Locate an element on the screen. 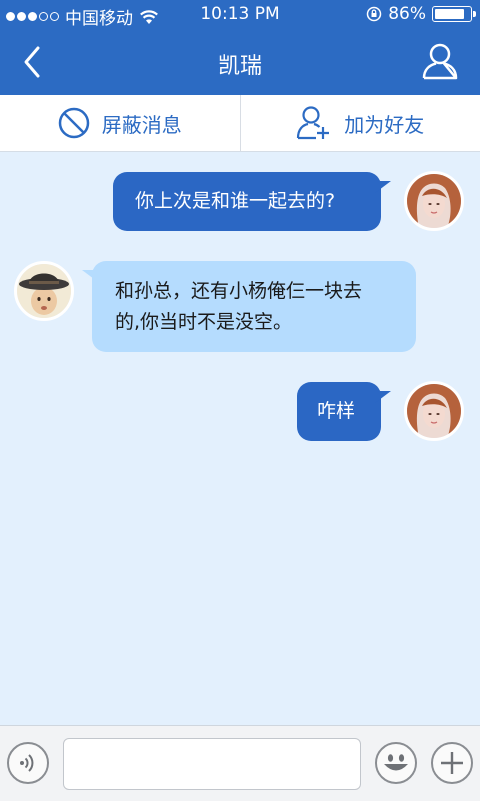 The height and width of the screenshot is (801, 480). block-icon is located at coordinates (74, 123).